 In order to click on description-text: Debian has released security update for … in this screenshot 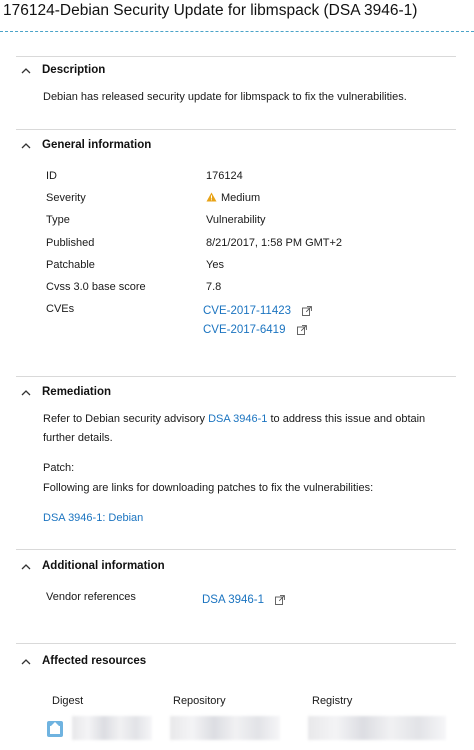, I will do `click(225, 97)`.